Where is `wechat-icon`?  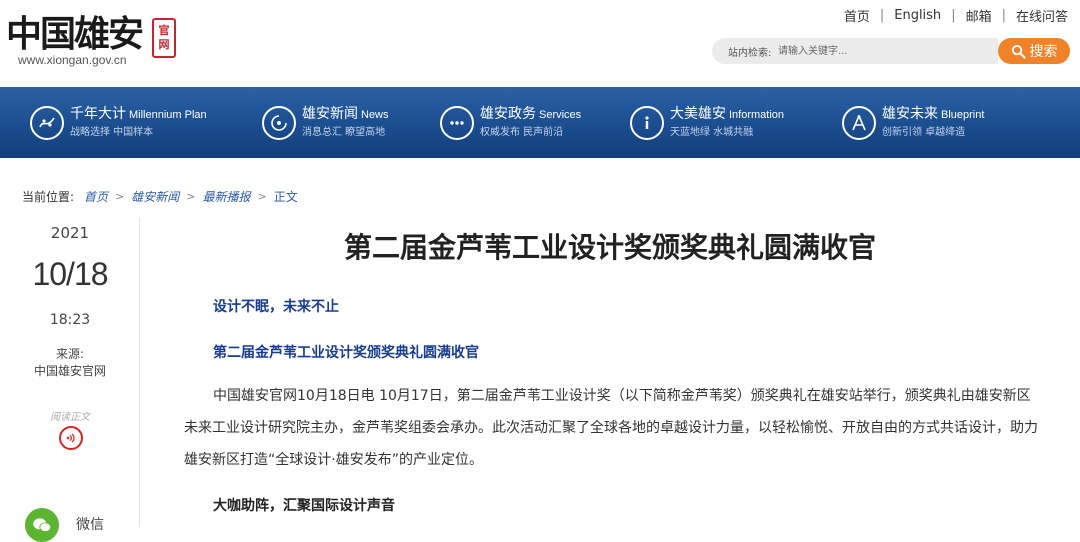 wechat-icon is located at coordinates (42, 525).